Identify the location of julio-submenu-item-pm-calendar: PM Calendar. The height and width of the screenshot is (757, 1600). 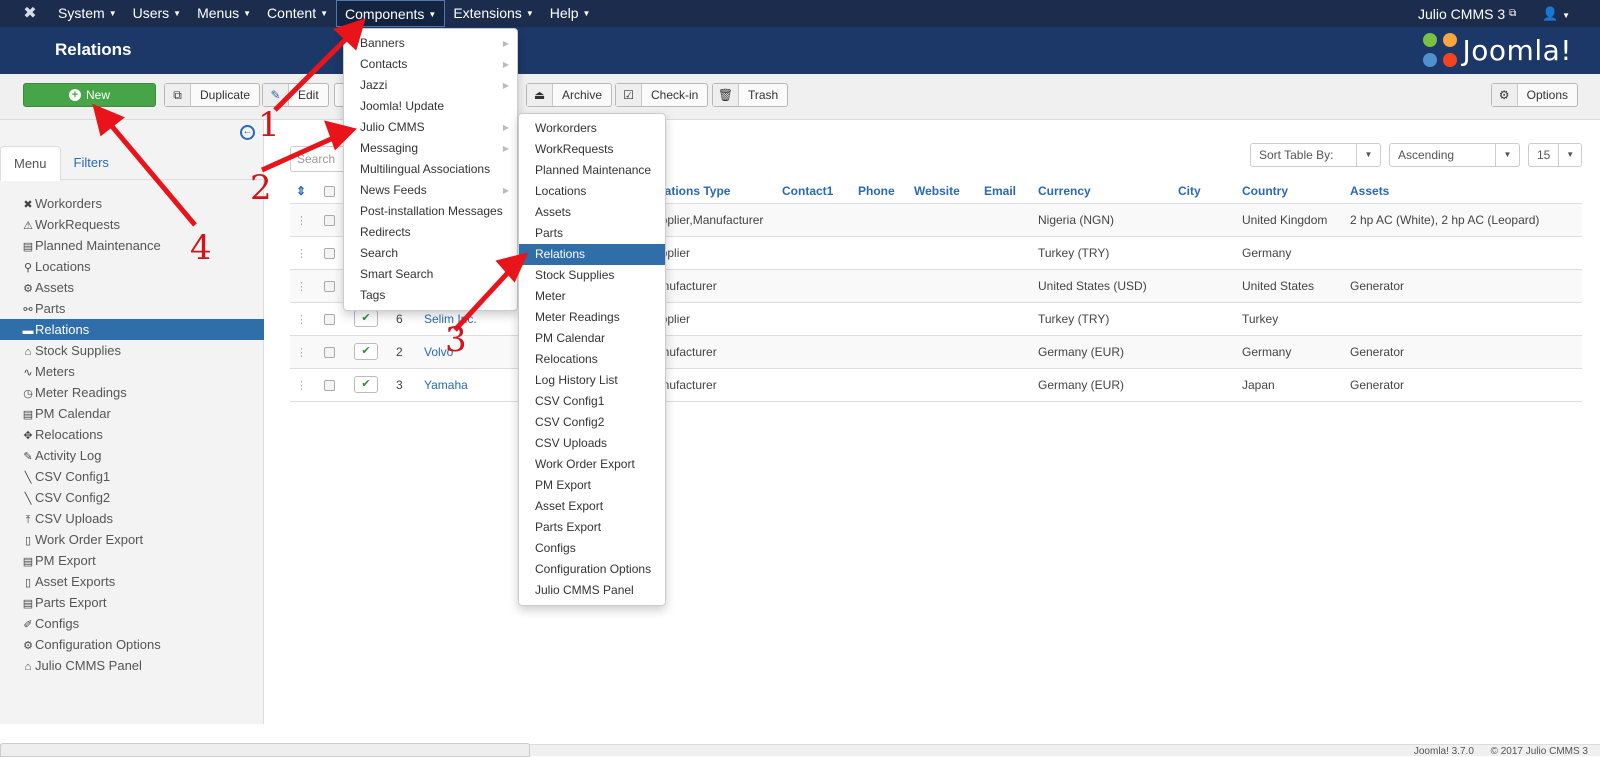
(592, 338).